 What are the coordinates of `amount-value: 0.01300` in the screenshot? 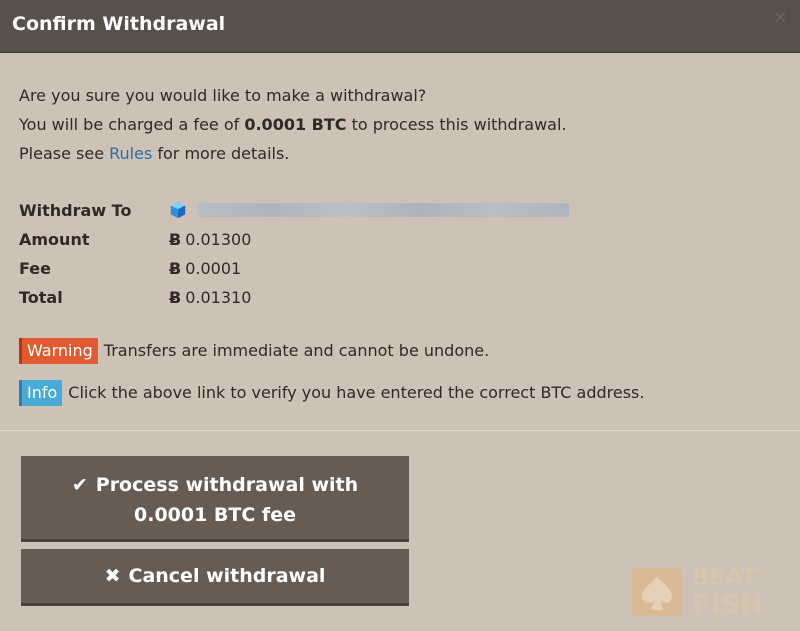 It's located at (218, 239).